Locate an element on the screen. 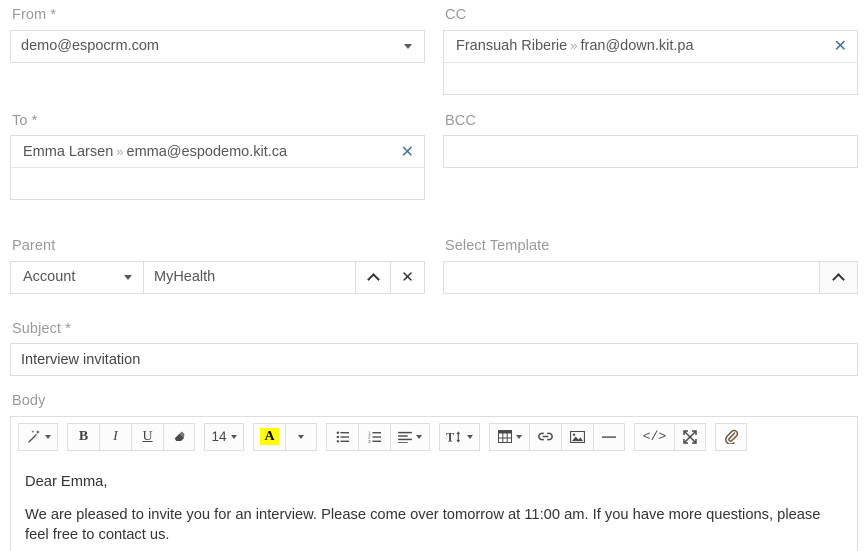 This screenshot has width=868, height=551. paperclip-icon is located at coordinates (731, 436).